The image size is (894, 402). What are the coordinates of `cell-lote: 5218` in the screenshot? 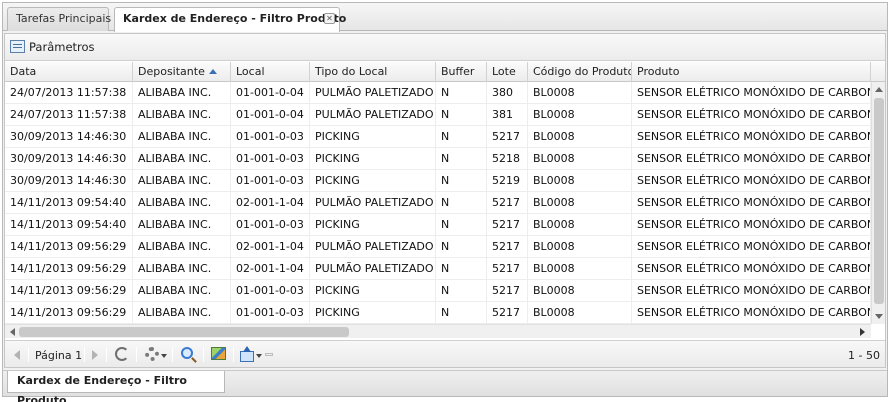 It's located at (507, 159).